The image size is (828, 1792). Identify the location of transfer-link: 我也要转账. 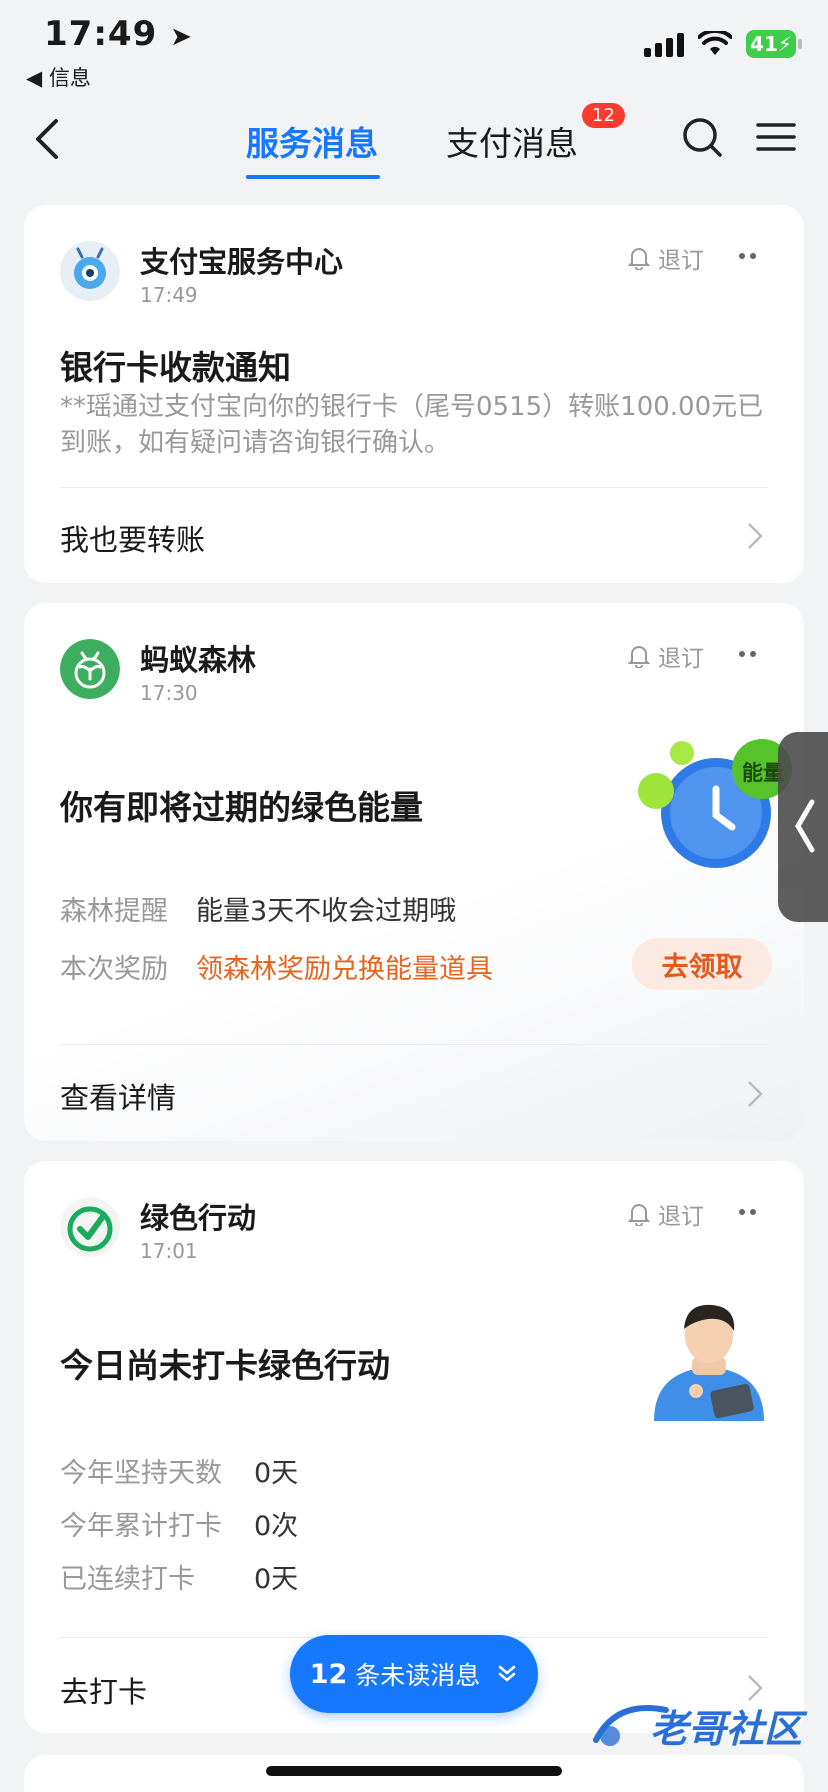
(132, 538).